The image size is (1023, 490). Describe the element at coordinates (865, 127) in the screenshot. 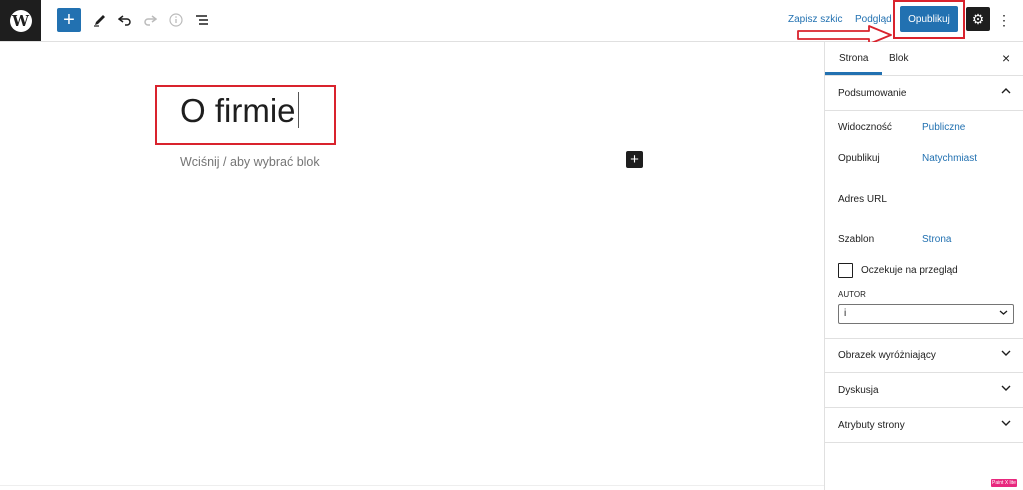

I see `visibility-label: Widoczność` at that location.